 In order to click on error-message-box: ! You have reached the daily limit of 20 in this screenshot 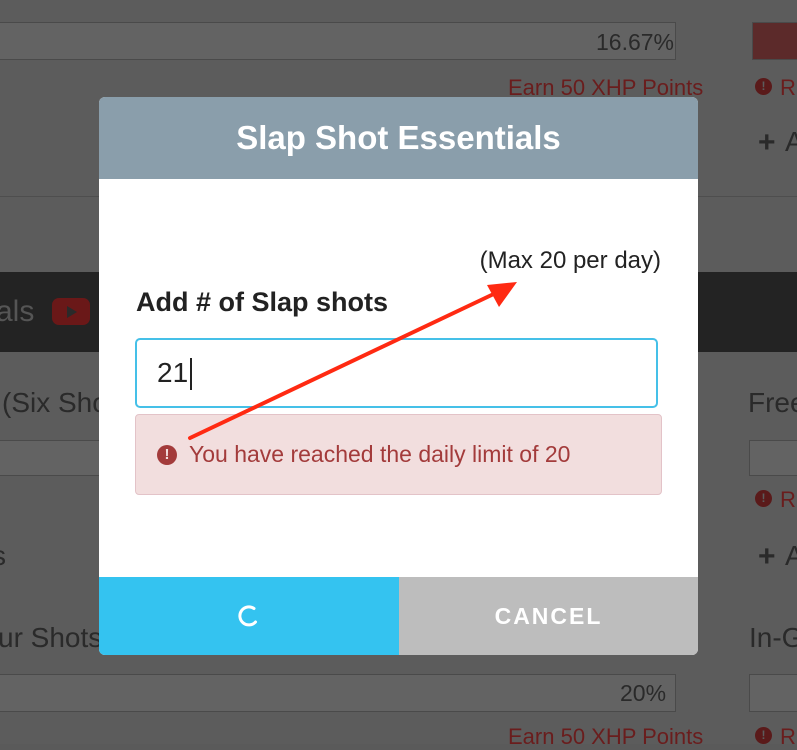, I will do `click(398, 454)`.